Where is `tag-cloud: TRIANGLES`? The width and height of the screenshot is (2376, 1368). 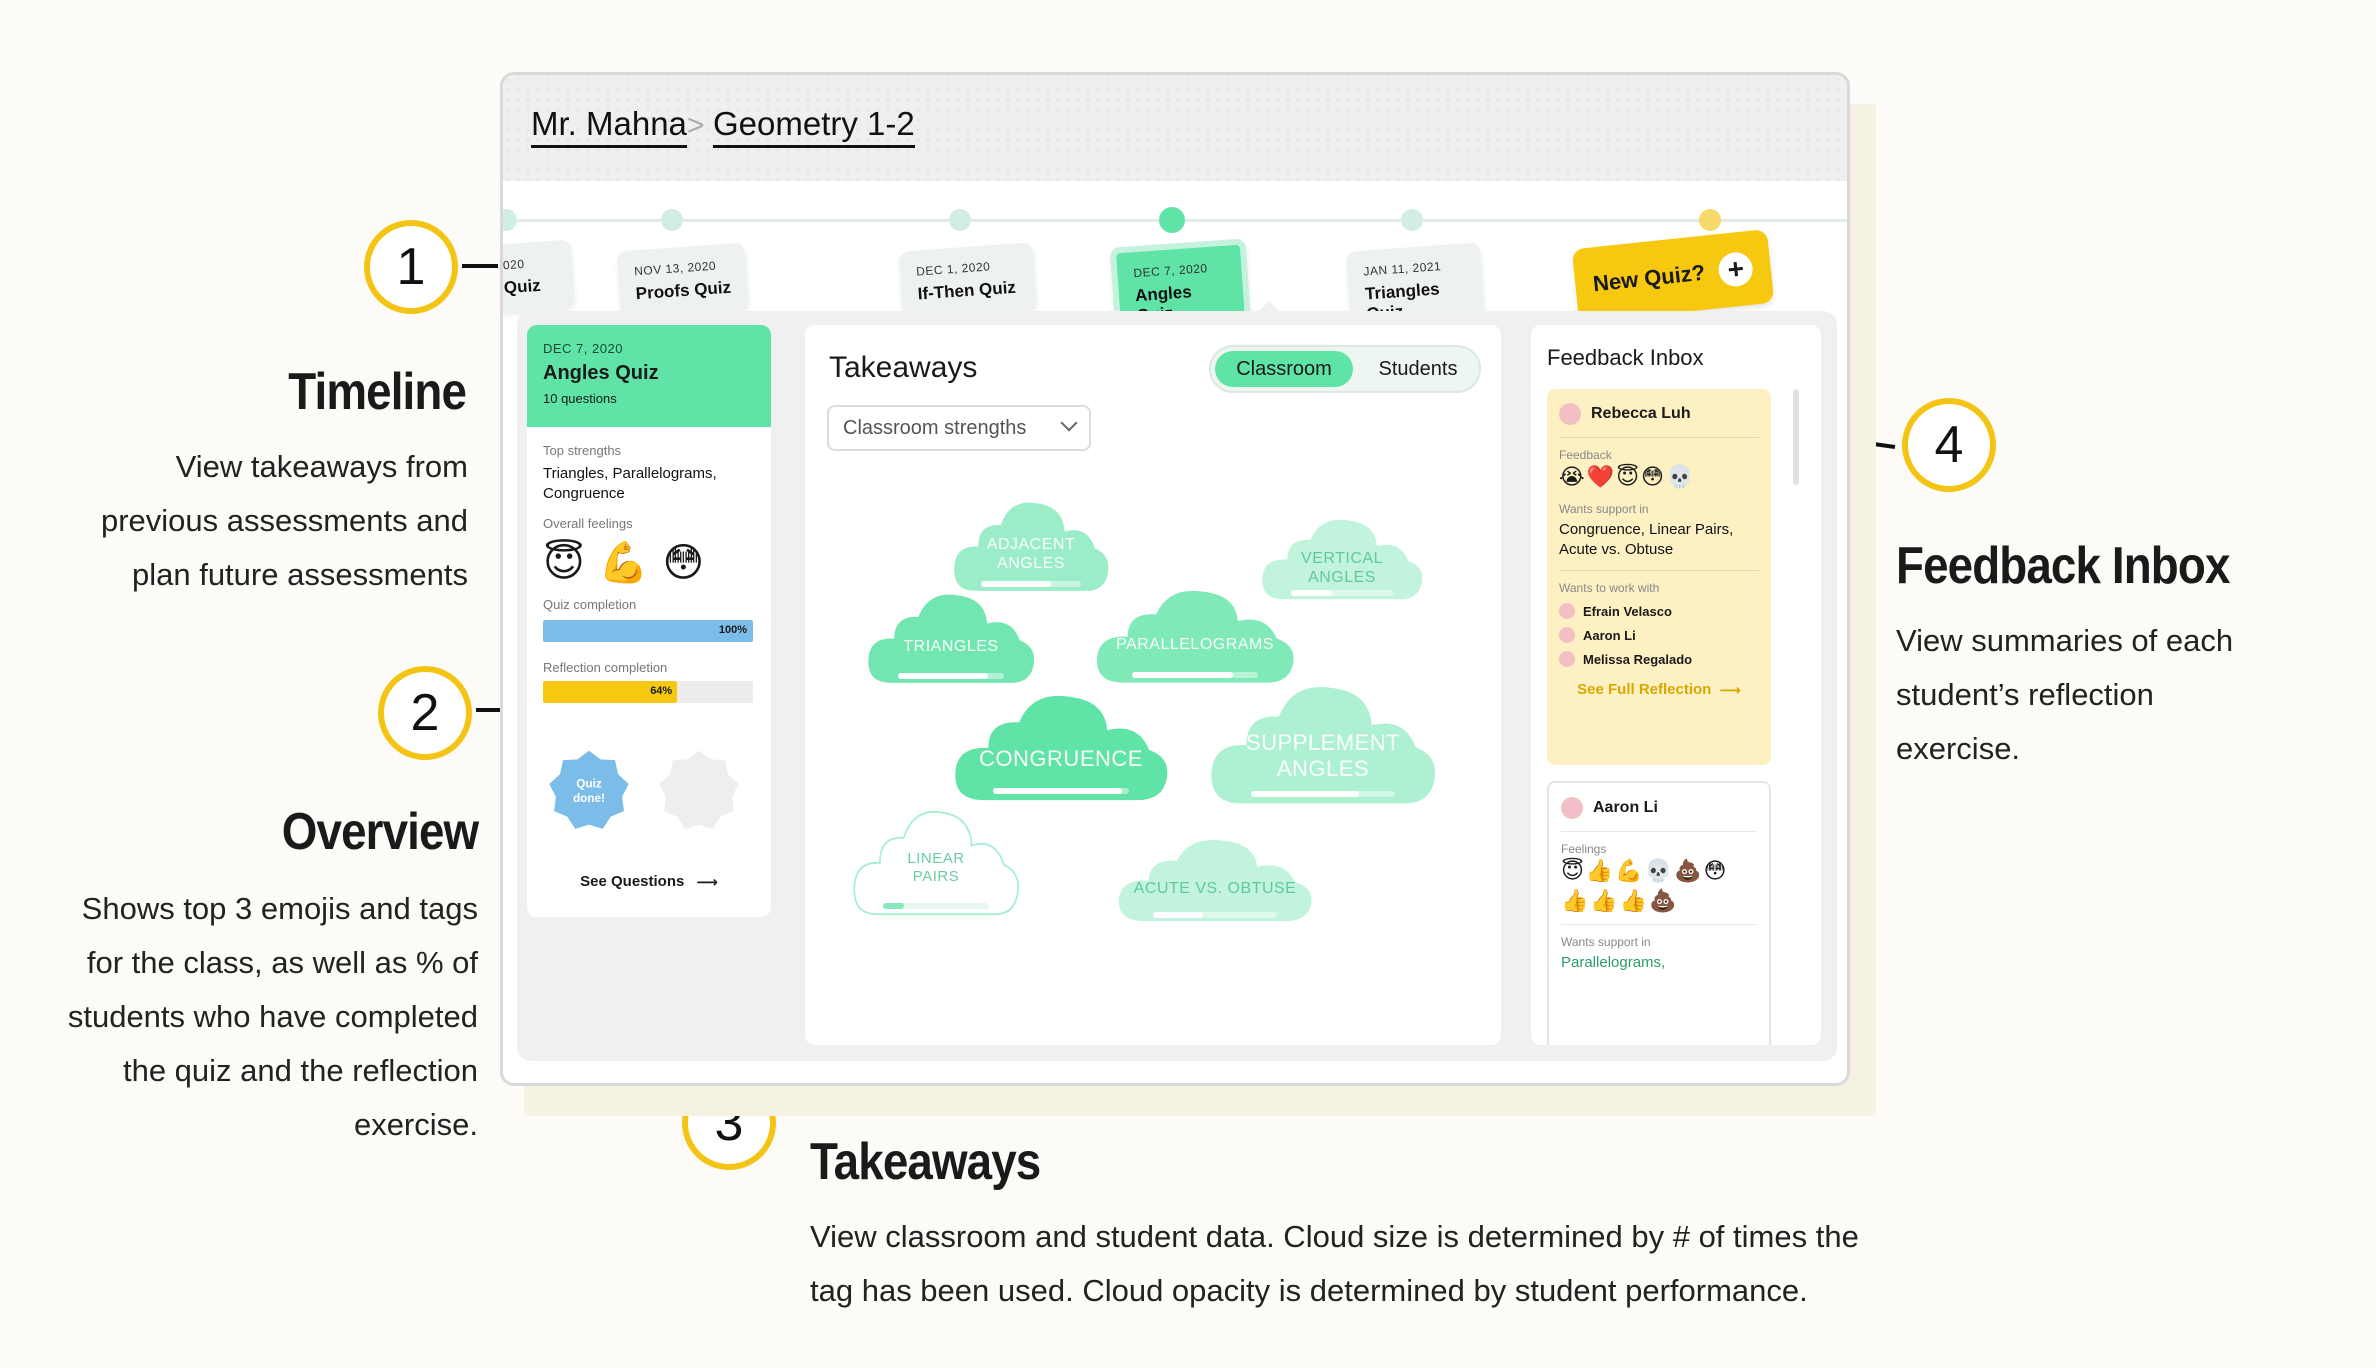
tag-cloud: TRIANGLES is located at coordinates (951, 637).